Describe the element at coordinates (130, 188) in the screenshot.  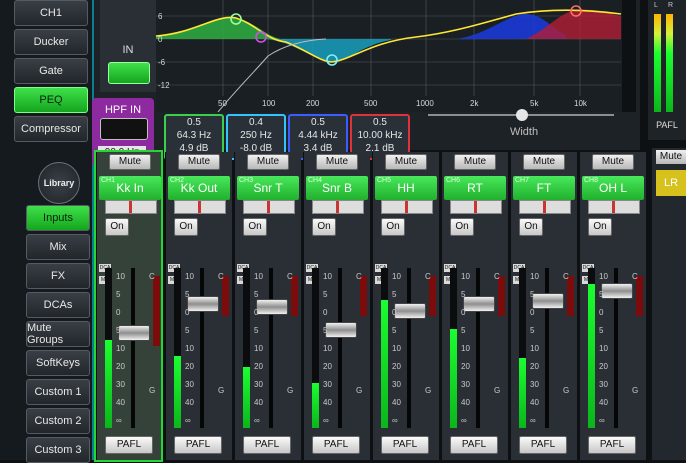
I see `channel-name-button: CH1 Kk In` at that location.